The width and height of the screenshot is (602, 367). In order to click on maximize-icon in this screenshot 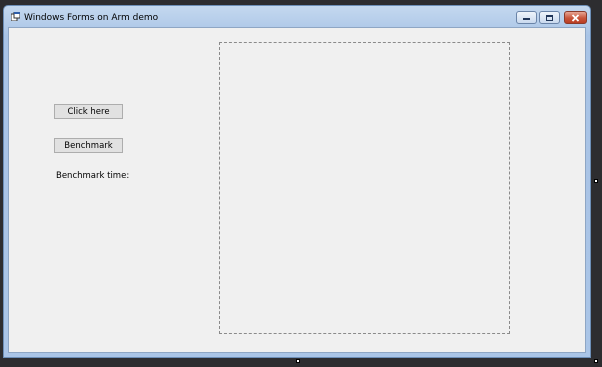, I will do `click(549, 17)`.